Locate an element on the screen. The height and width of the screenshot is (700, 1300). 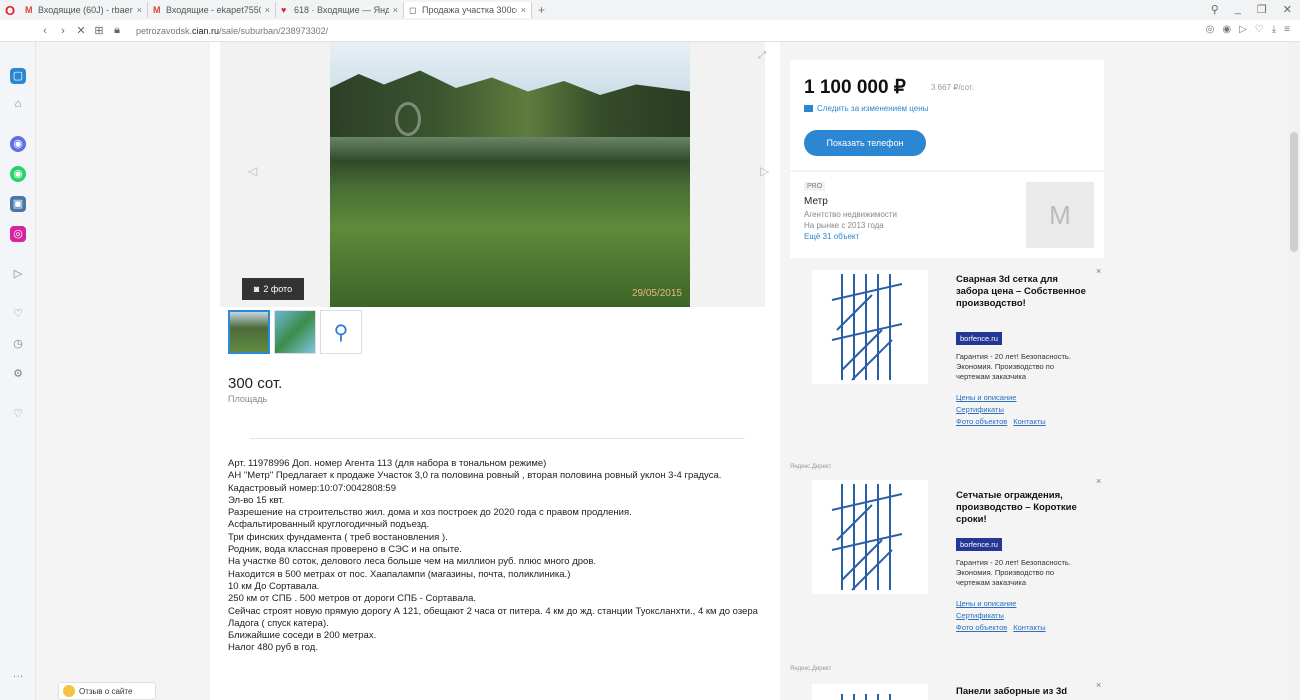
settings-icon: ⚙ is located at coordinates (18, 374).